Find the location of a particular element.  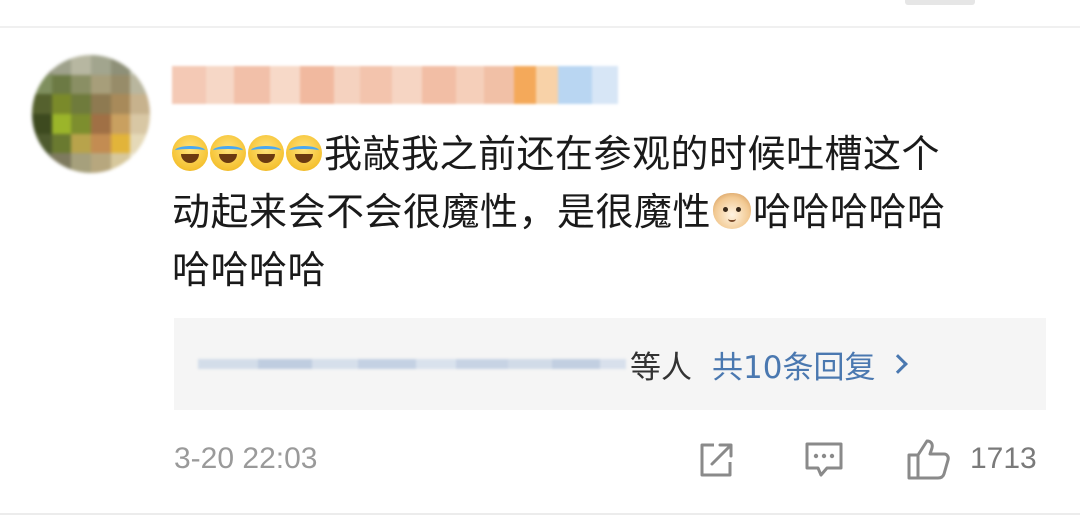

comment-line-2: 动起来会不会很魔性，是很魔性 哈哈哈哈哈 is located at coordinates (607, 212).